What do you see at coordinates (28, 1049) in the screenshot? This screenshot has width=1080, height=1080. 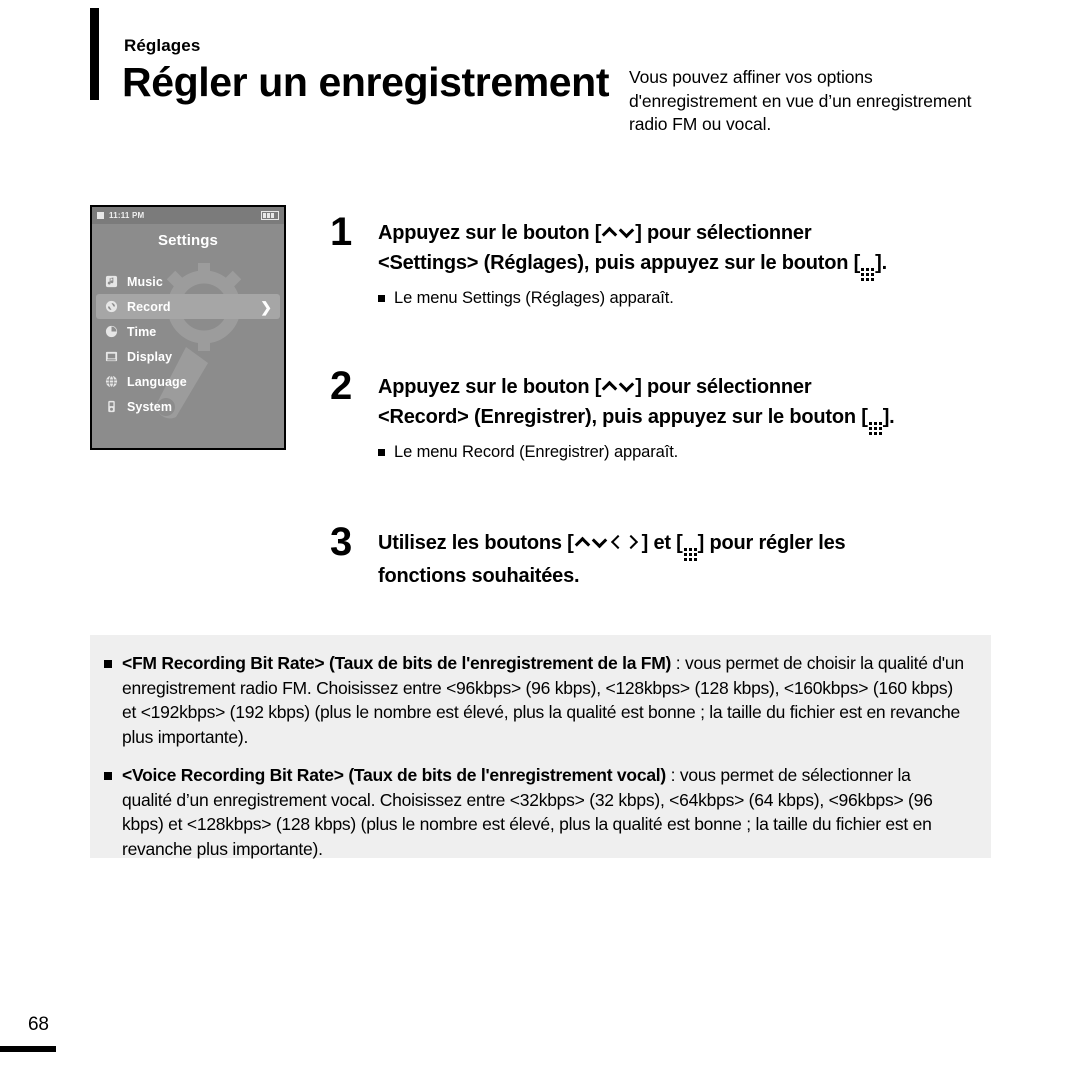 I see `footer-rule` at bounding box center [28, 1049].